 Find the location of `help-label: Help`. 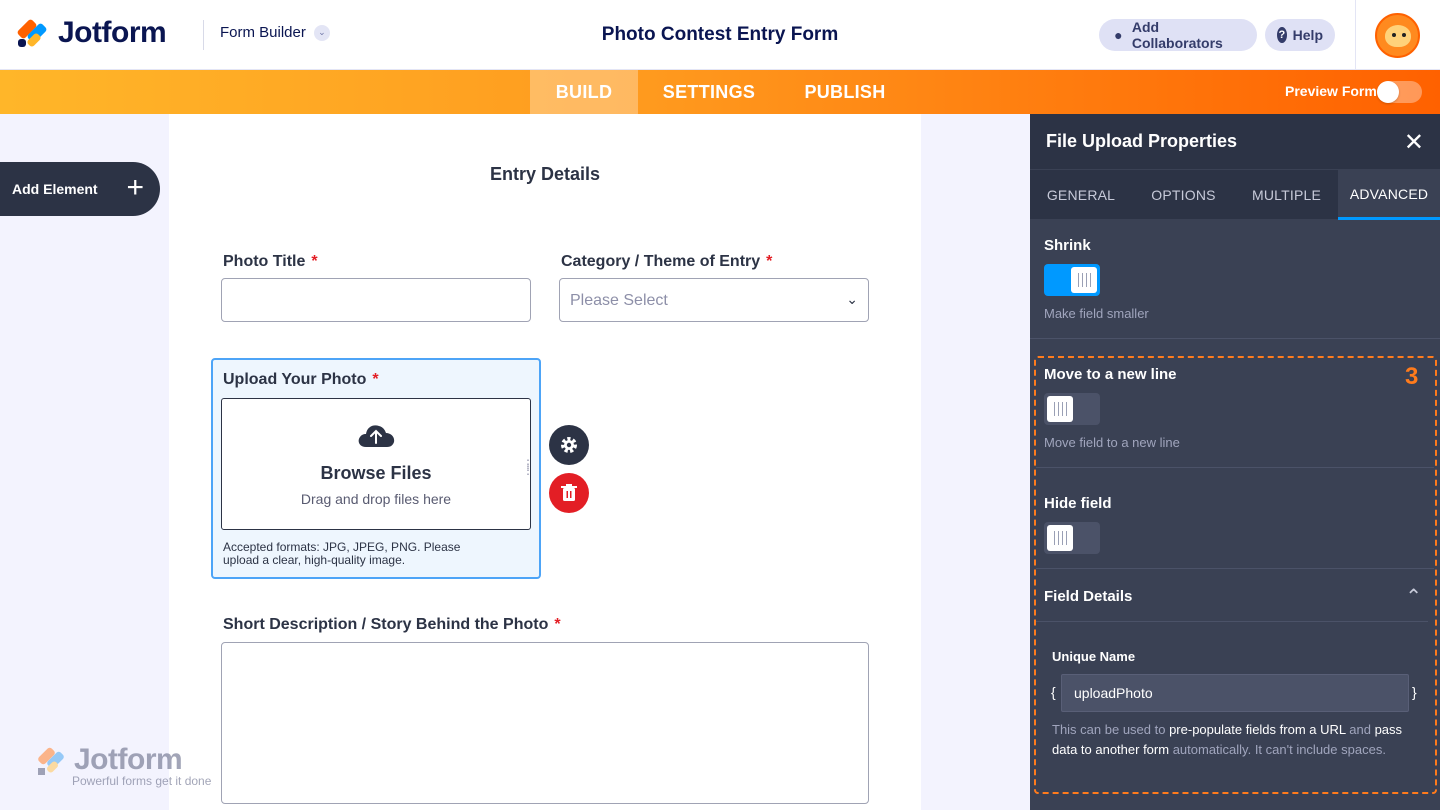

help-label: Help is located at coordinates (1307, 35).